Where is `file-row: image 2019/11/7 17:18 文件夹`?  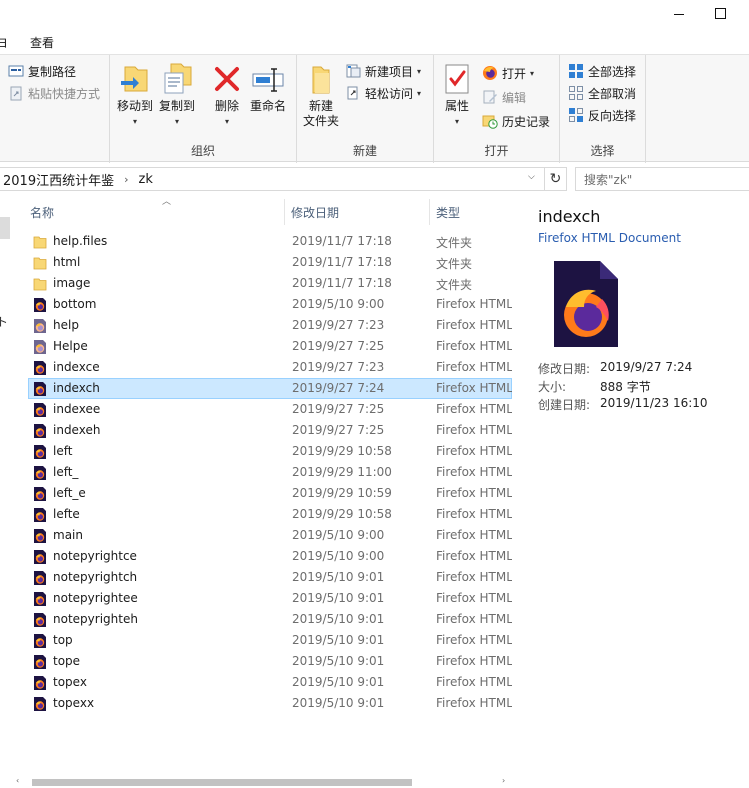 file-row: image 2019/11/7 17:18 文件夹 is located at coordinates (270, 283).